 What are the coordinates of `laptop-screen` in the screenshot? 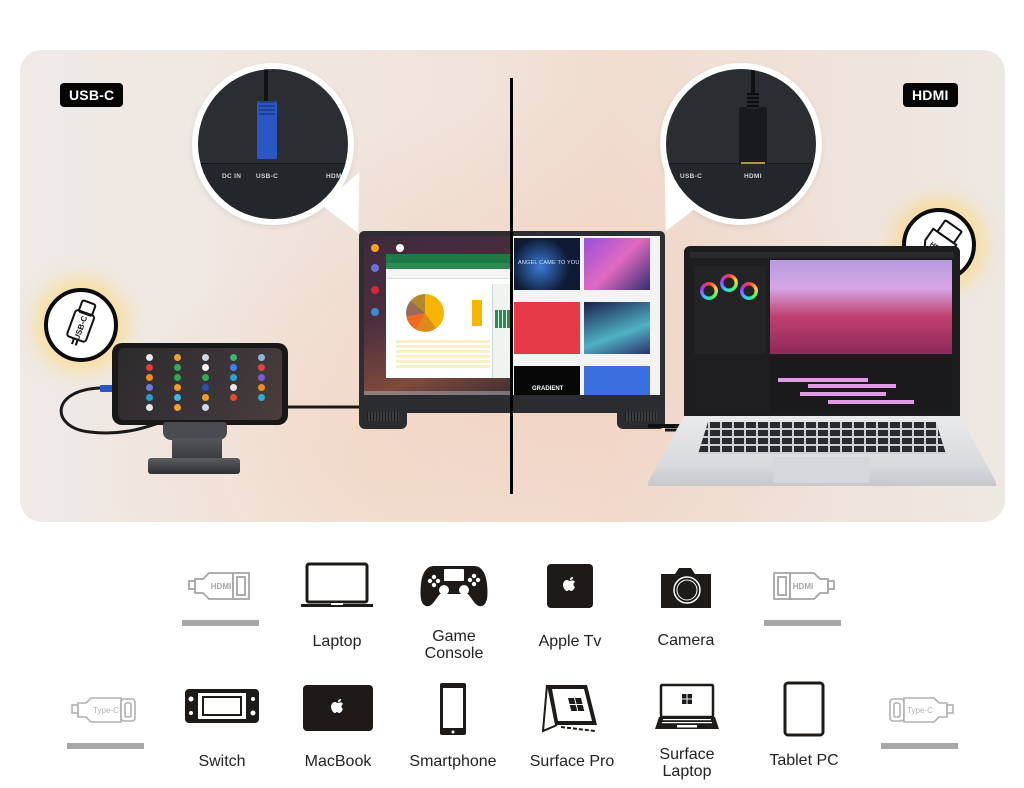 It's located at (822, 332).